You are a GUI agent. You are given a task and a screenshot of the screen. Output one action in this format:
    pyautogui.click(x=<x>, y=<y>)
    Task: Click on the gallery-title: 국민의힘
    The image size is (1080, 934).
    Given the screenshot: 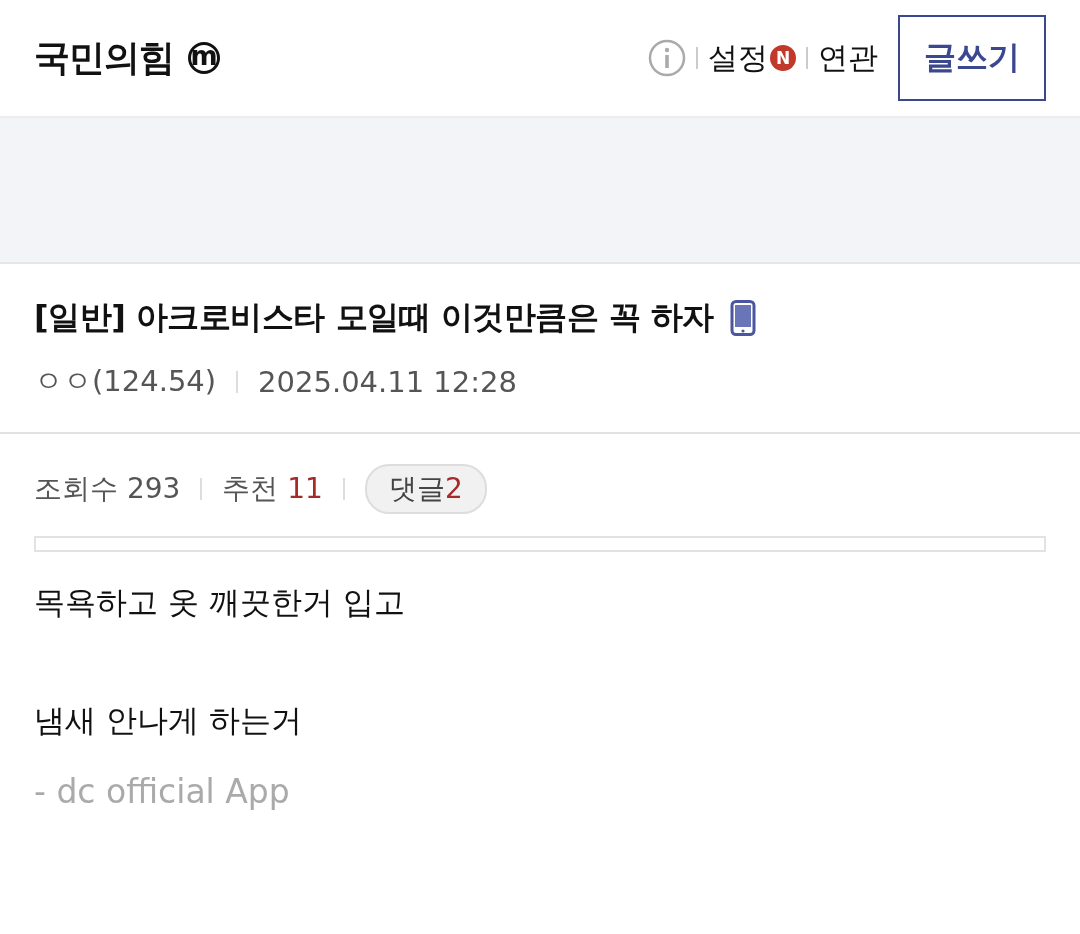 What is the action you would take?
    pyautogui.click(x=104, y=58)
    